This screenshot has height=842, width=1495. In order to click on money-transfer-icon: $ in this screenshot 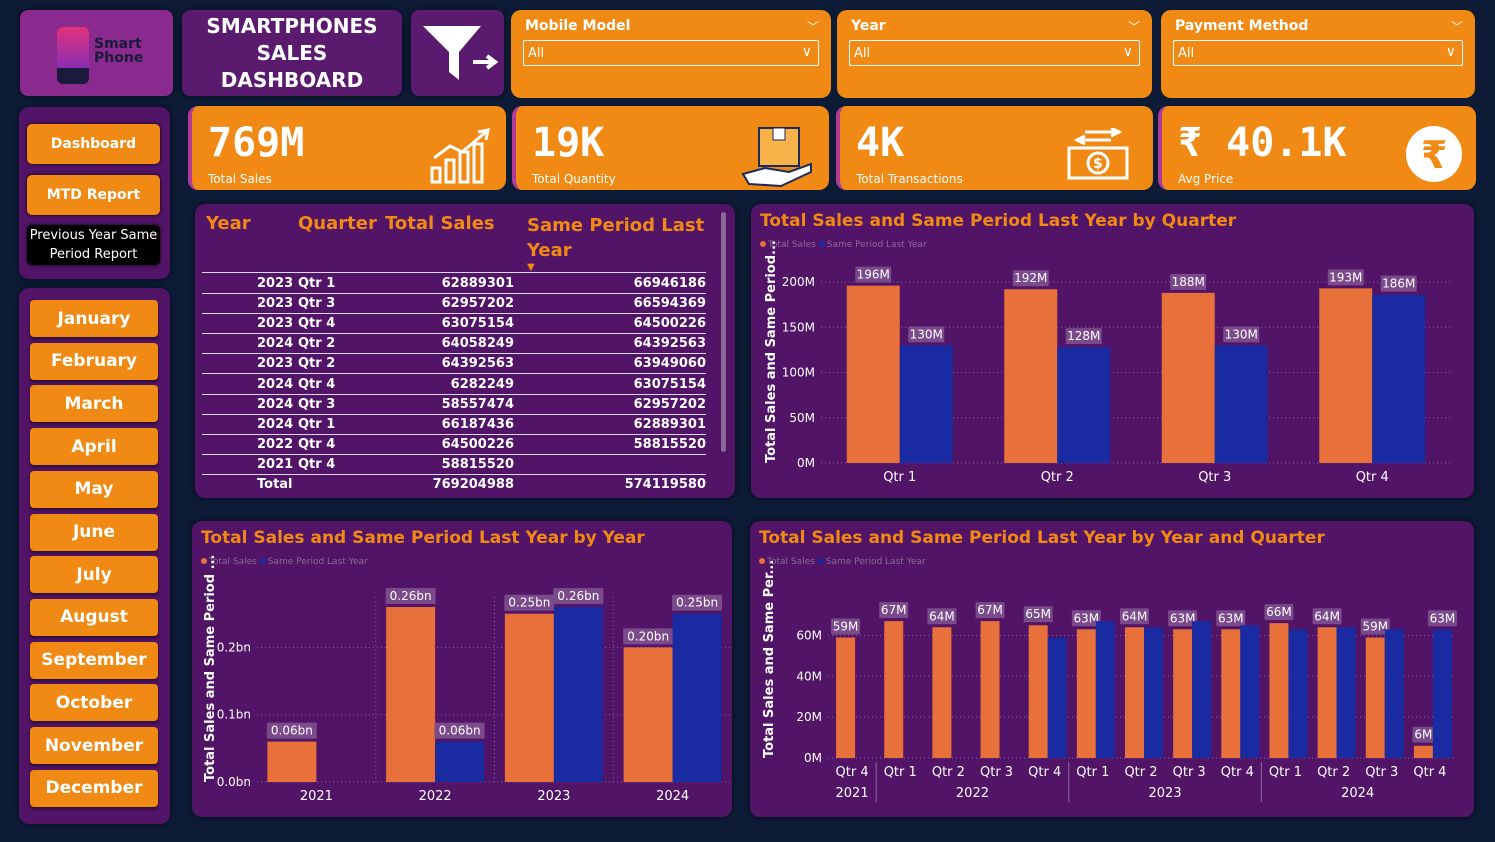, I will do `click(1098, 154)`.